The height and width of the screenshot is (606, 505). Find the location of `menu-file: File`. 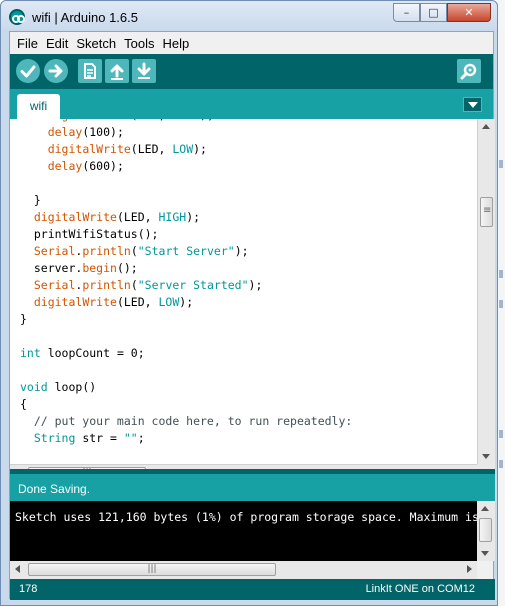

menu-file: File is located at coordinates (27, 43).